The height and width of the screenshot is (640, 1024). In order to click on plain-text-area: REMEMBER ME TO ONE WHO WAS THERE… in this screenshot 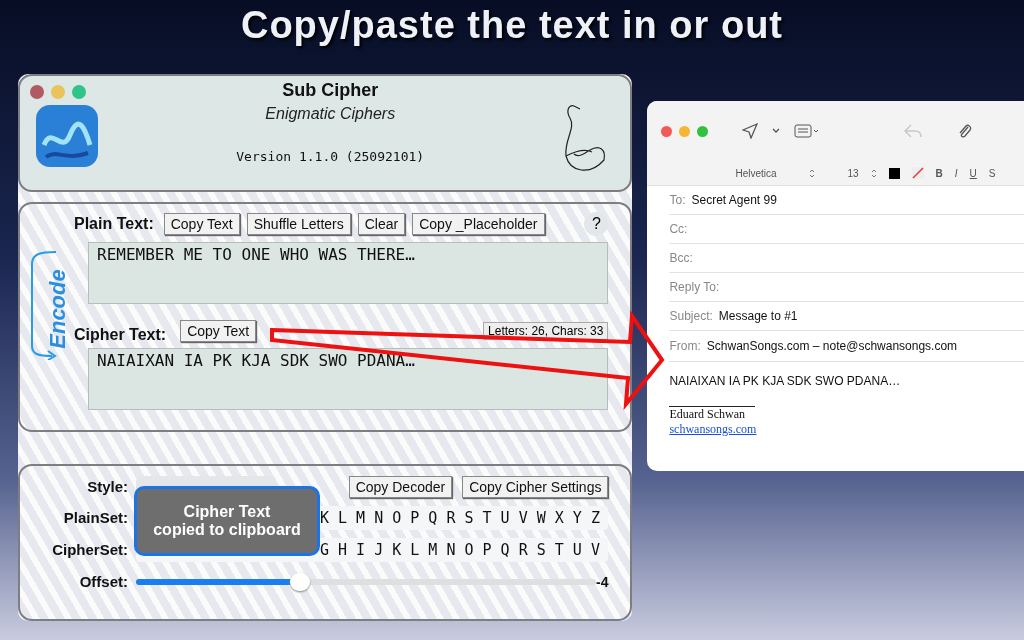, I will do `click(348, 272)`.